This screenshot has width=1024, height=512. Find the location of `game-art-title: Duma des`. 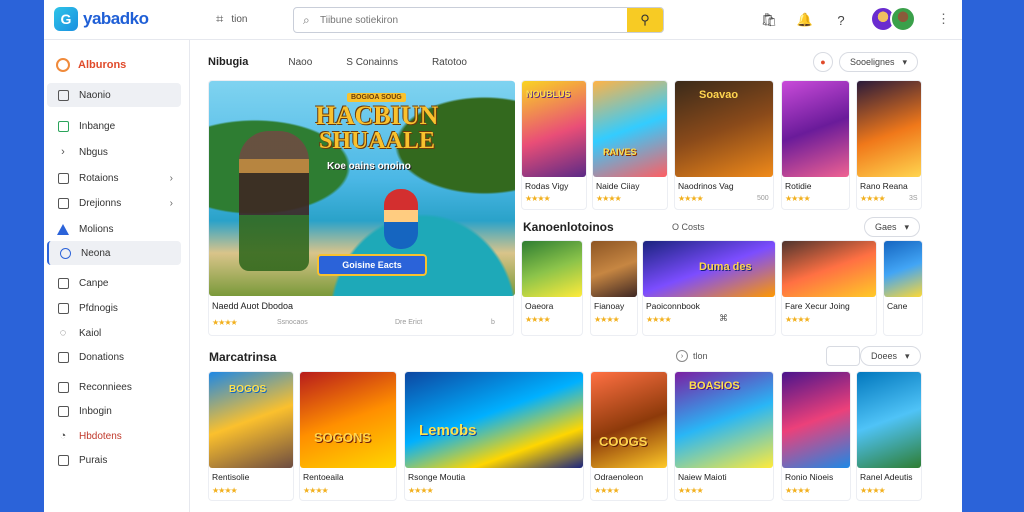

game-art-title: Duma des is located at coordinates (725, 267).